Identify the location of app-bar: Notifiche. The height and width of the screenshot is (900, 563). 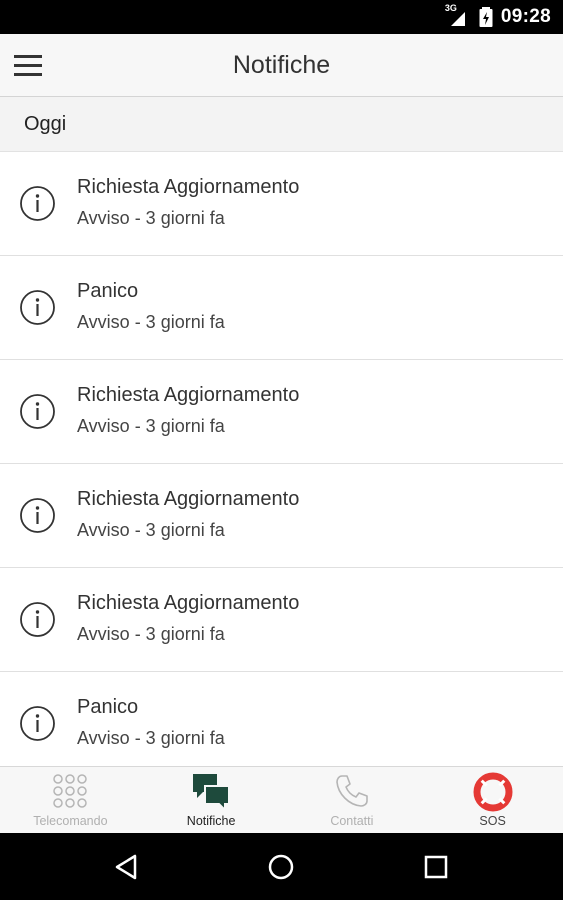
(281, 65).